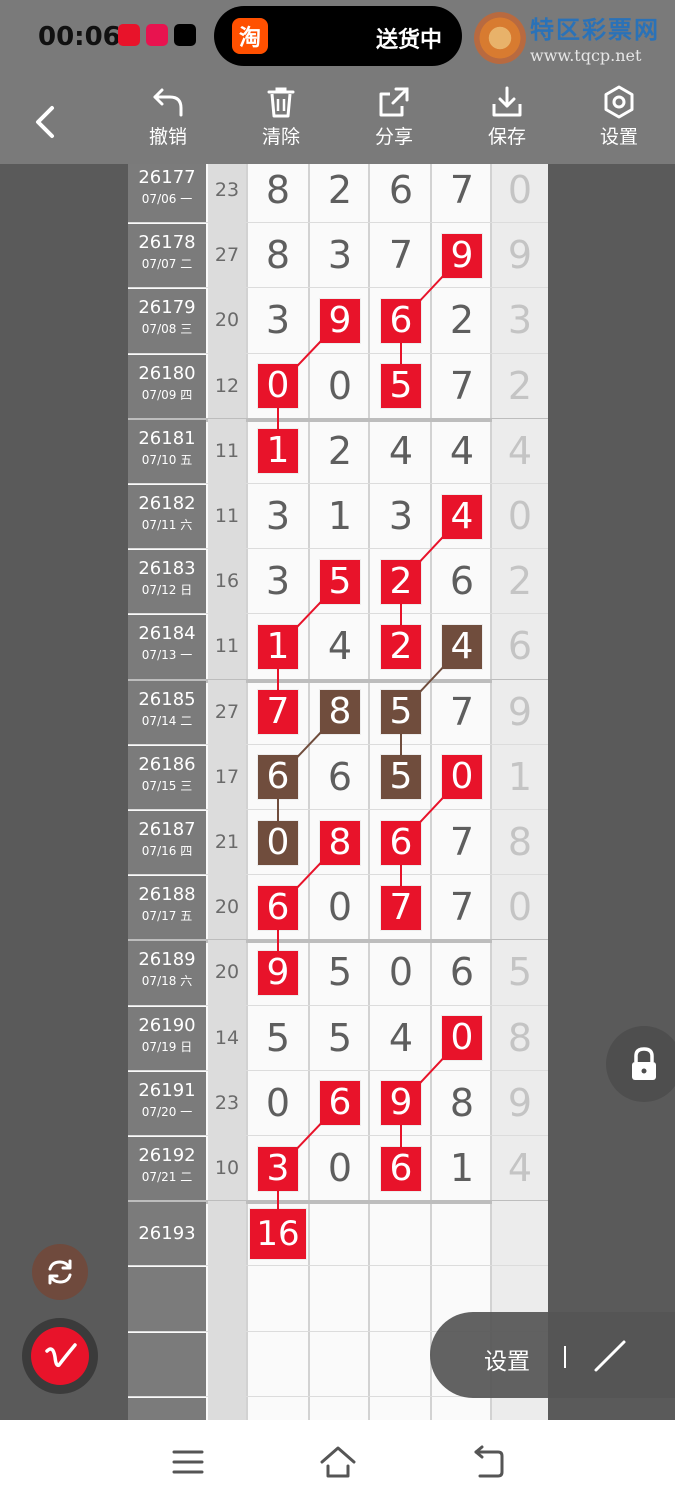  Describe the element at coordinates (520, 386) in the screenshot. I see `last-digit-cell: 2` at that location.